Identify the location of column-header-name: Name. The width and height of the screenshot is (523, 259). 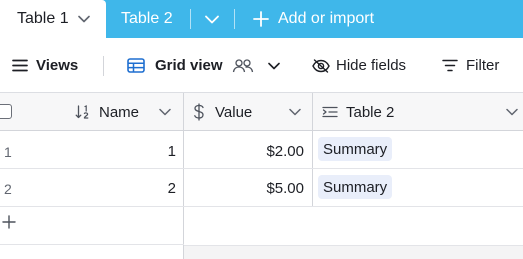
(107, 112).